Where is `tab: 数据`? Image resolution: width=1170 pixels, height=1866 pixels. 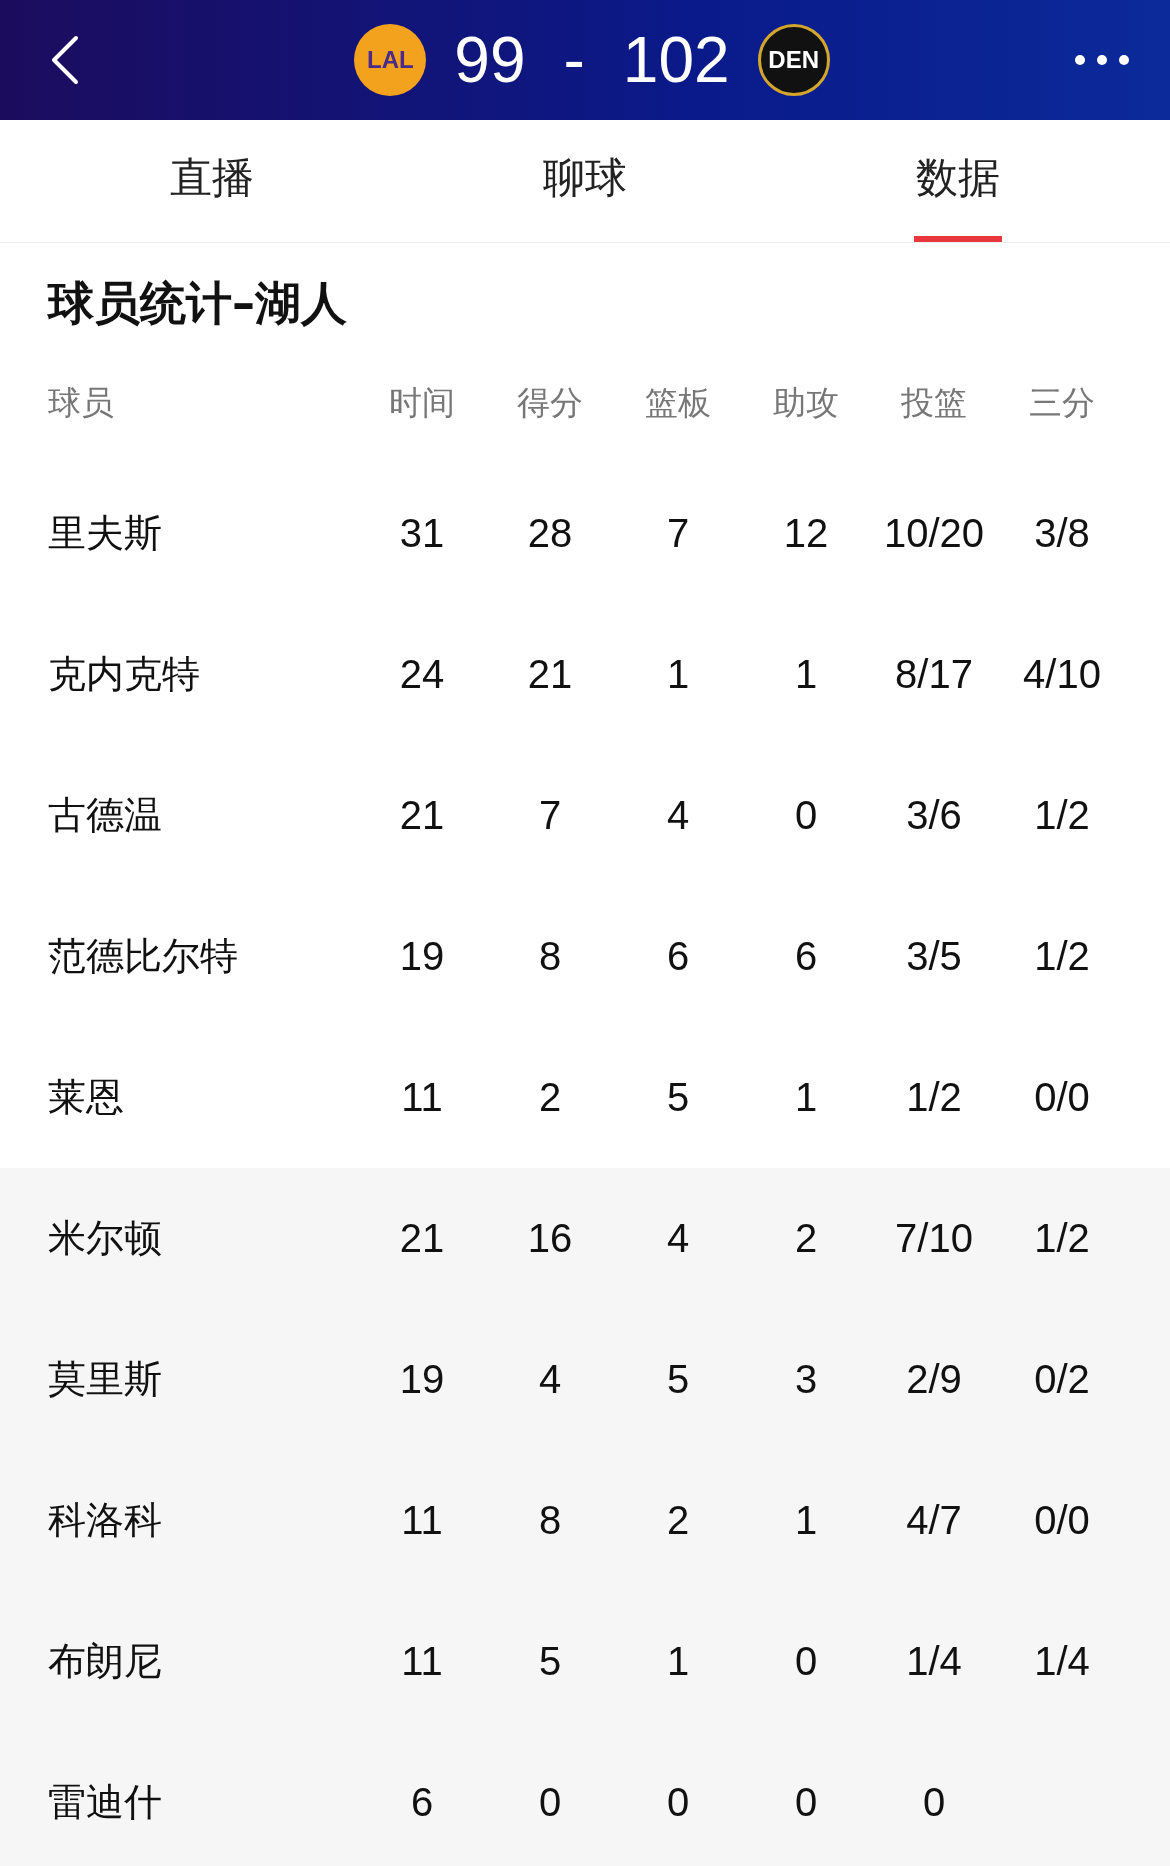 tab: 数据 is located at coordinates (958, 181).